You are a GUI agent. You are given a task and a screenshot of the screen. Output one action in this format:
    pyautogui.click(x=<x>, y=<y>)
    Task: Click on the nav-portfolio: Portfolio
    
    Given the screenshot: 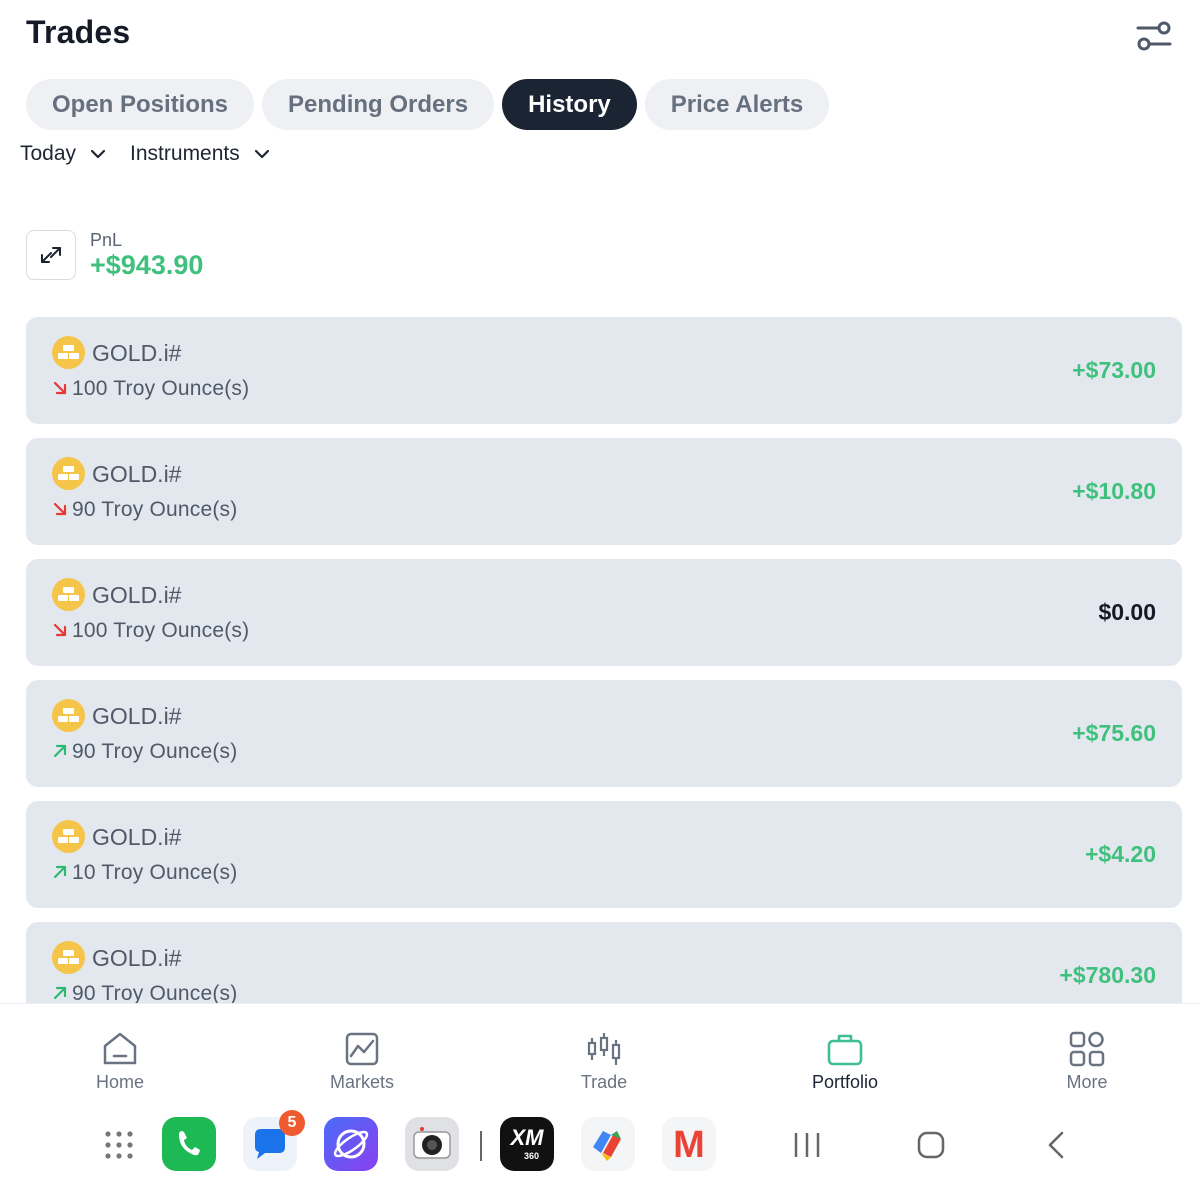 What is the action you would take?
    pyautogui.click(x=845, y=1061)
    